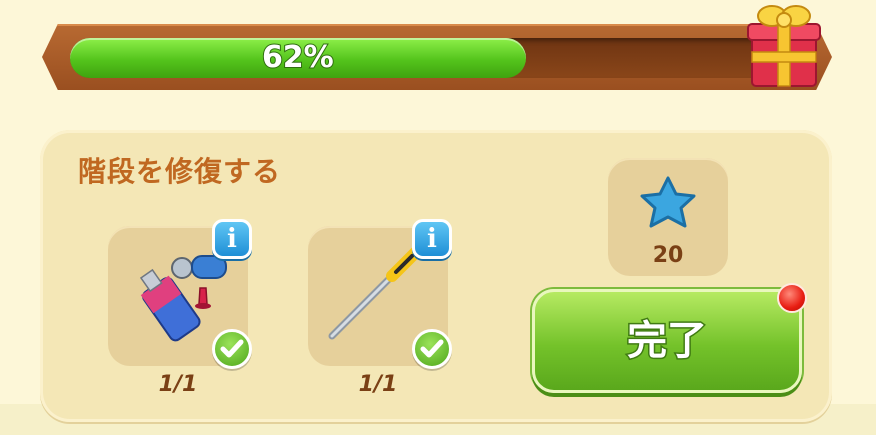 This screenshot has width=876, height=435. I want to click on progress-percent-label: 62%, so click(298, 57).